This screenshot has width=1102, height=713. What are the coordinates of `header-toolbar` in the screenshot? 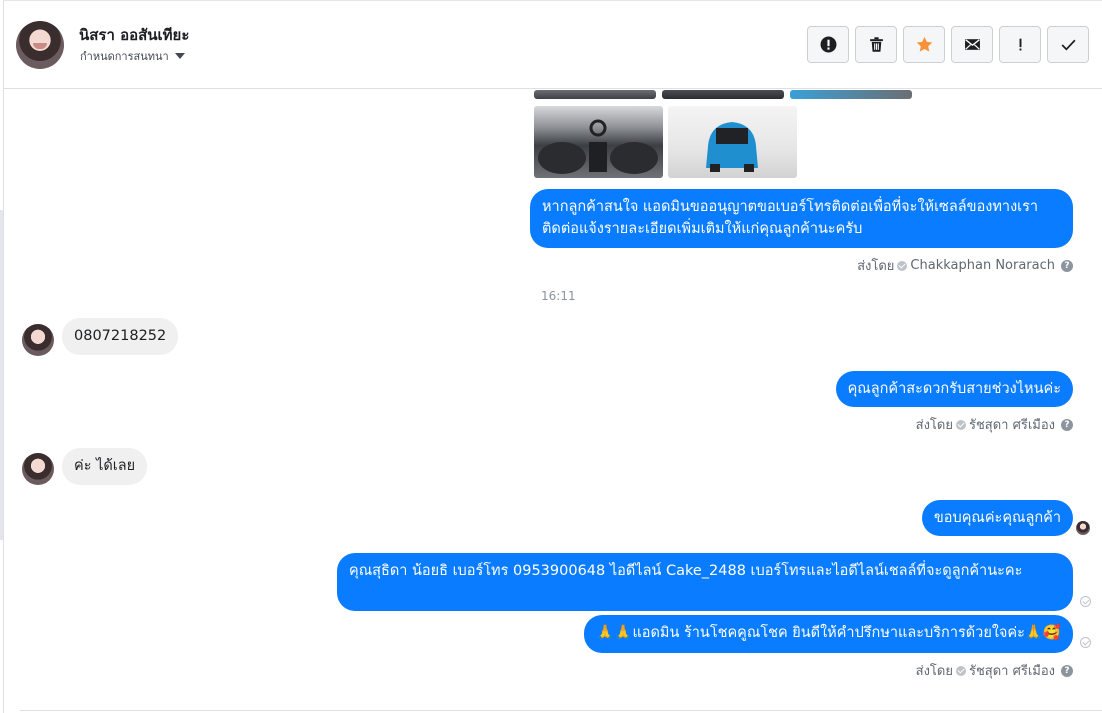 It's located at (948, 44).